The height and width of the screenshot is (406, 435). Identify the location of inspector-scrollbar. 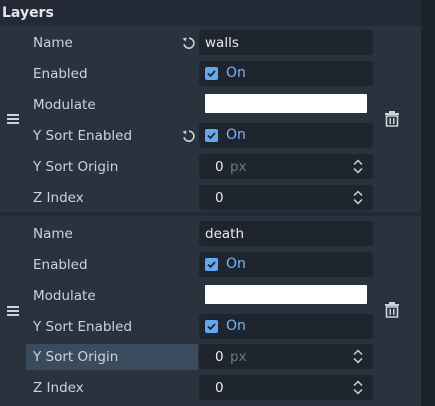
(428, 203).